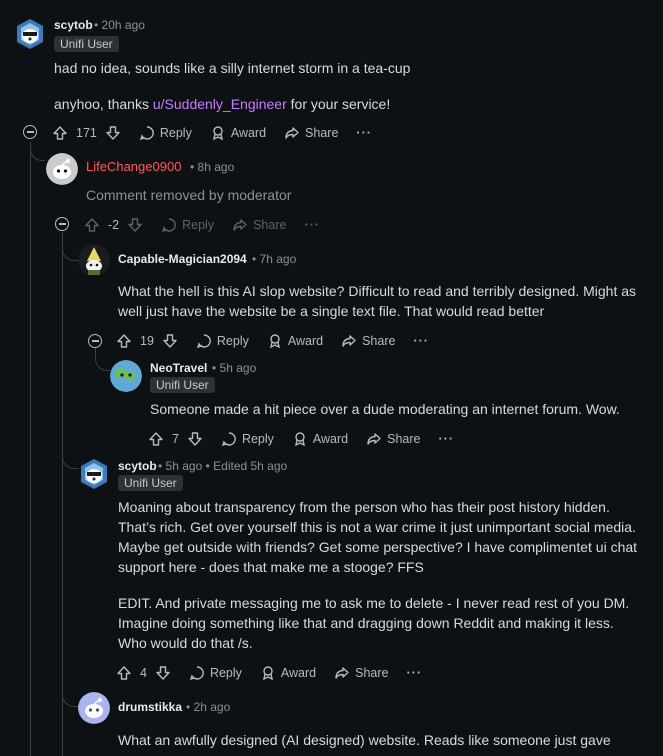 This screenshot has width=663, height=756. Describe the element at coordinates (216, 167) in the screenshot. I see `comment-time: 8h ago` at that location.